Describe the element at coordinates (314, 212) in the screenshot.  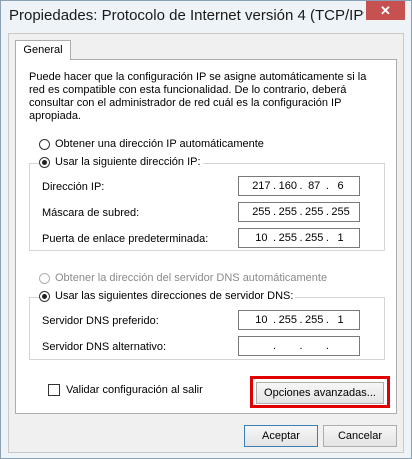
I see `mask-octet-3: 255` at that location.